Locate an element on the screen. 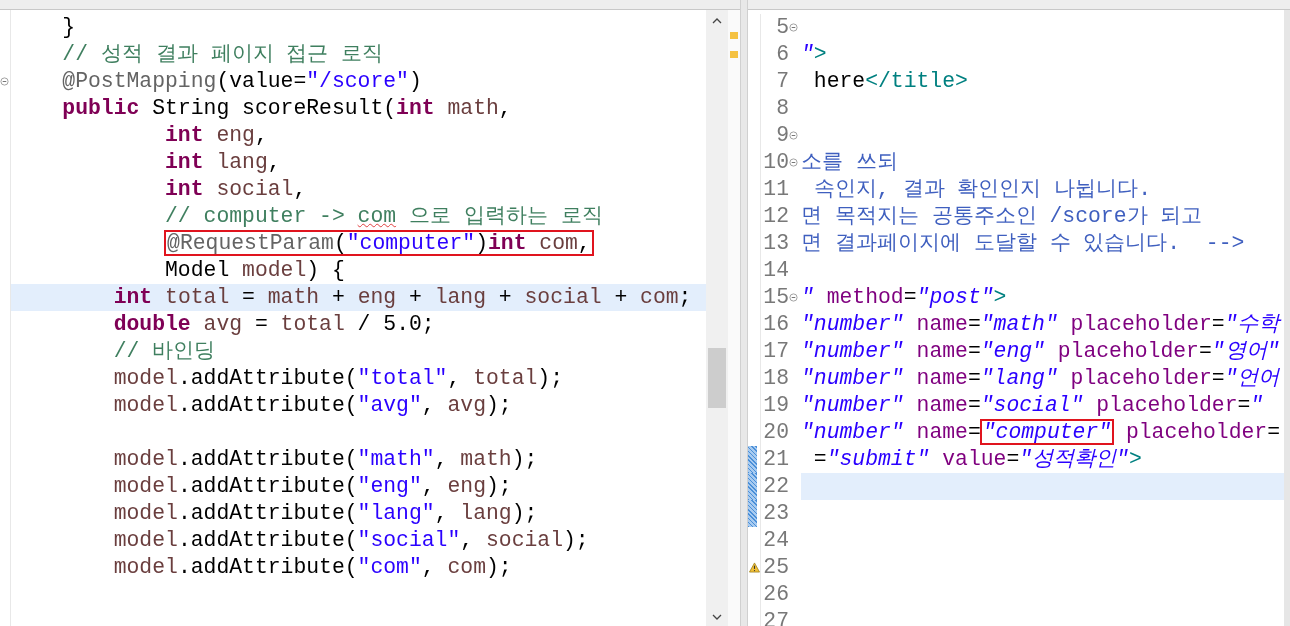  code-line: @RequestParam("computer")int com, is located at coordinates (358, 243).